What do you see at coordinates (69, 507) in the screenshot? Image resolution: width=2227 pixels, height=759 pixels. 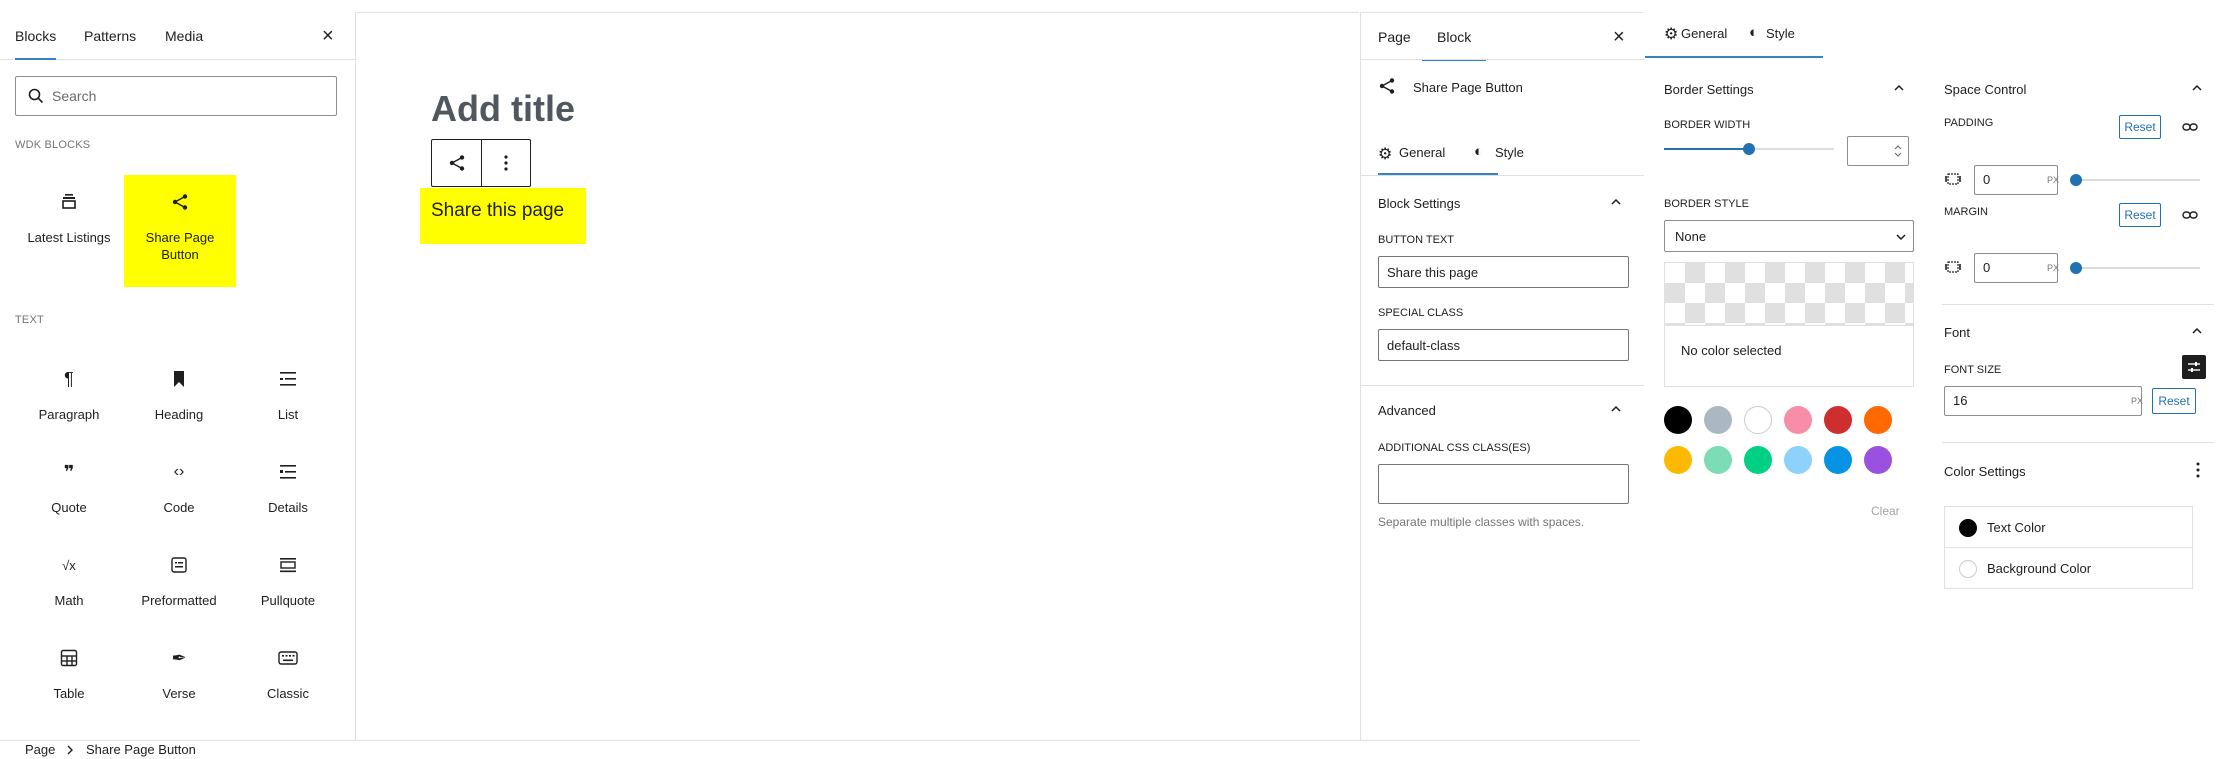 I see `block-label: Quote` at bounding box center [69, 507].